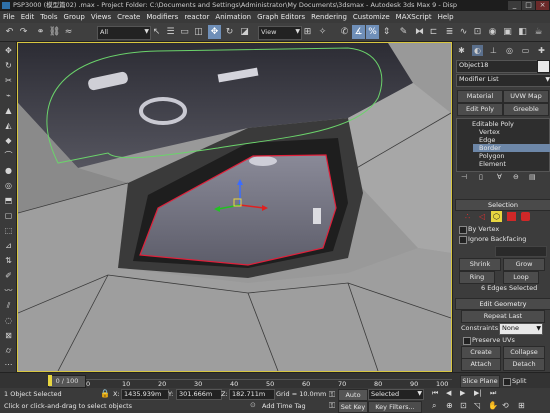 The image size is (550, 413). Describe the element at coordinates (8, 231) in the screenshot. I see `outline-icon: ⬚` at that location.